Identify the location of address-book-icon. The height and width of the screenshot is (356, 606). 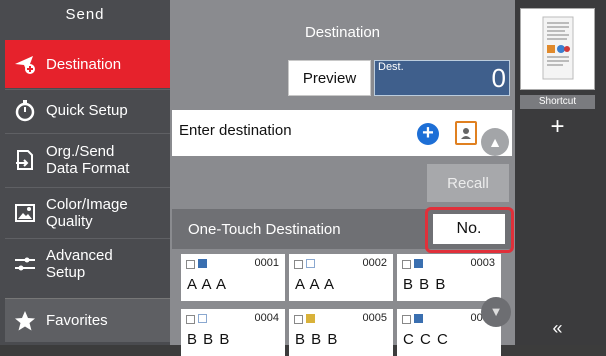
(466, 133).